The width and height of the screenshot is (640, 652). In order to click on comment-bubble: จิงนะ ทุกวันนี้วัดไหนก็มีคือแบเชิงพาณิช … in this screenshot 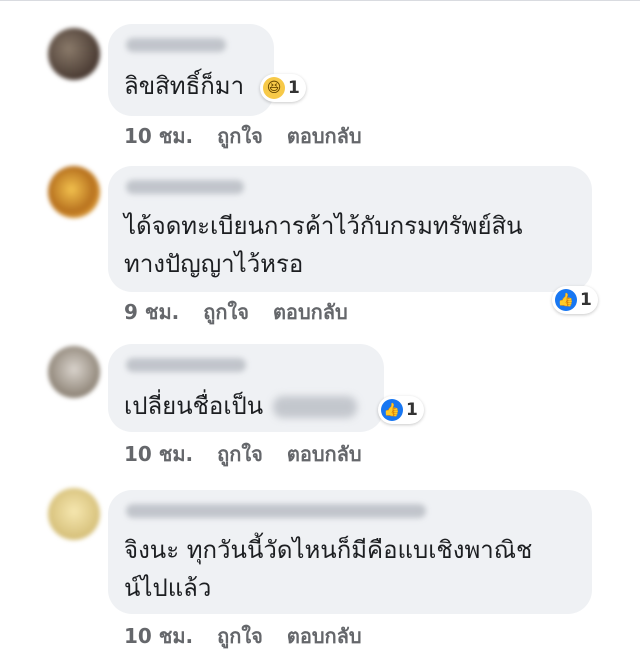, I will do `click(350, 552)`.